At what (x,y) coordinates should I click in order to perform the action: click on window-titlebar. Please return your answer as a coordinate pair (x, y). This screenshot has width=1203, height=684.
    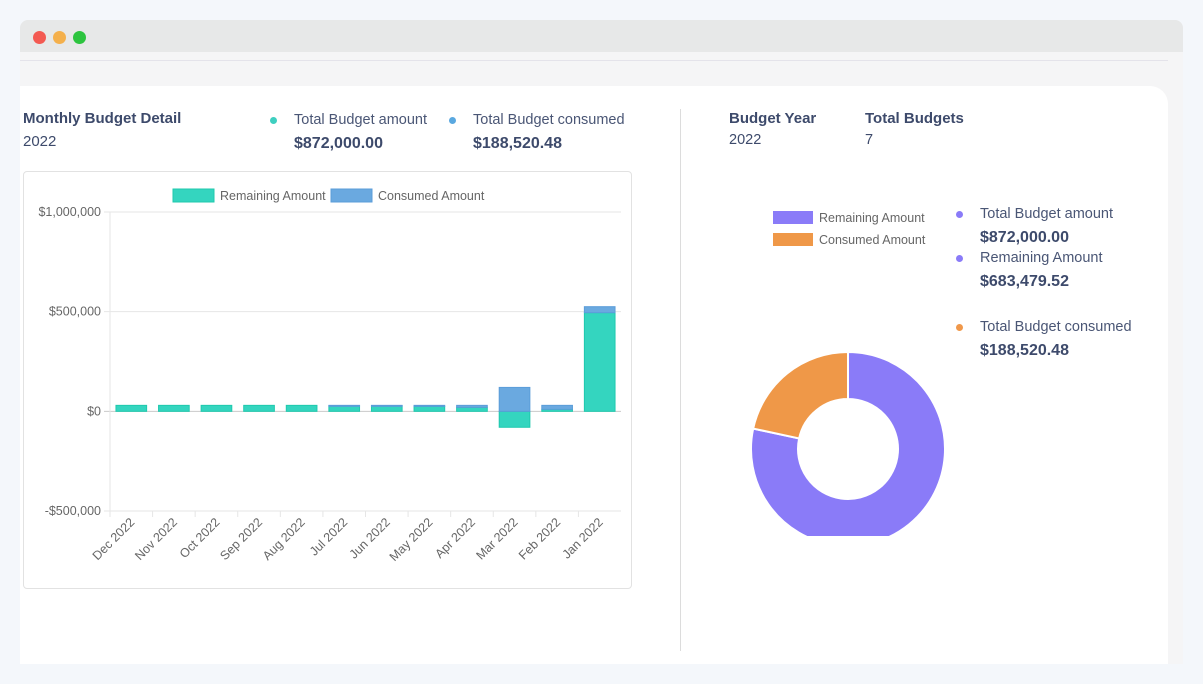
    Looking at the image, I should click on (601, 36).